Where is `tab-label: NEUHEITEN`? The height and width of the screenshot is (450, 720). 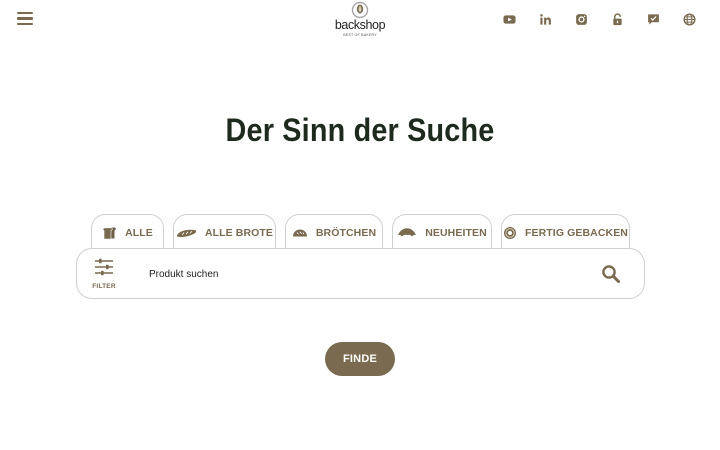 tab-label: NEUHEITEN is located at coordinates (456, 232).